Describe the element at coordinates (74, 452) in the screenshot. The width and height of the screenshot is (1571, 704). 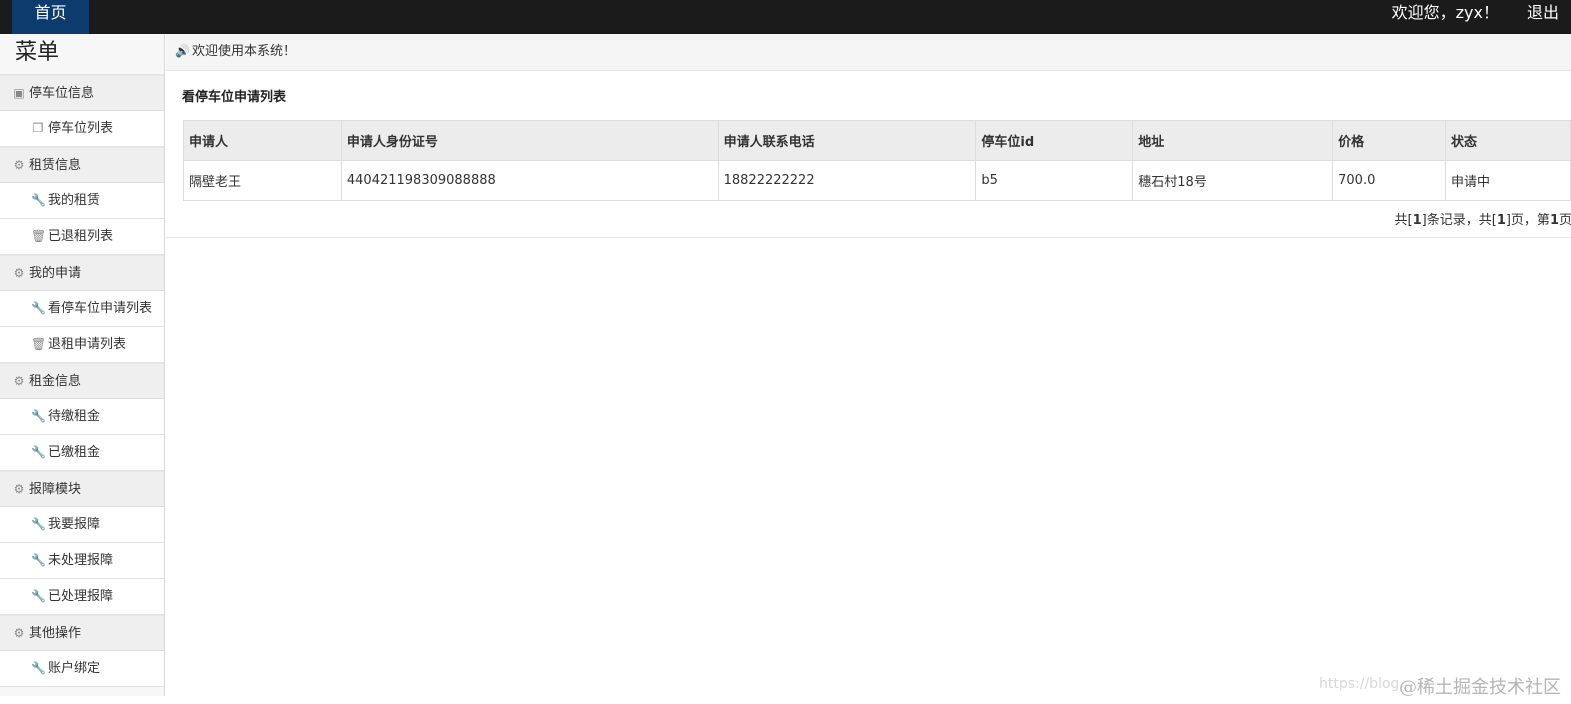
I see `sidebar-item-label: 已缴租金` at that location.